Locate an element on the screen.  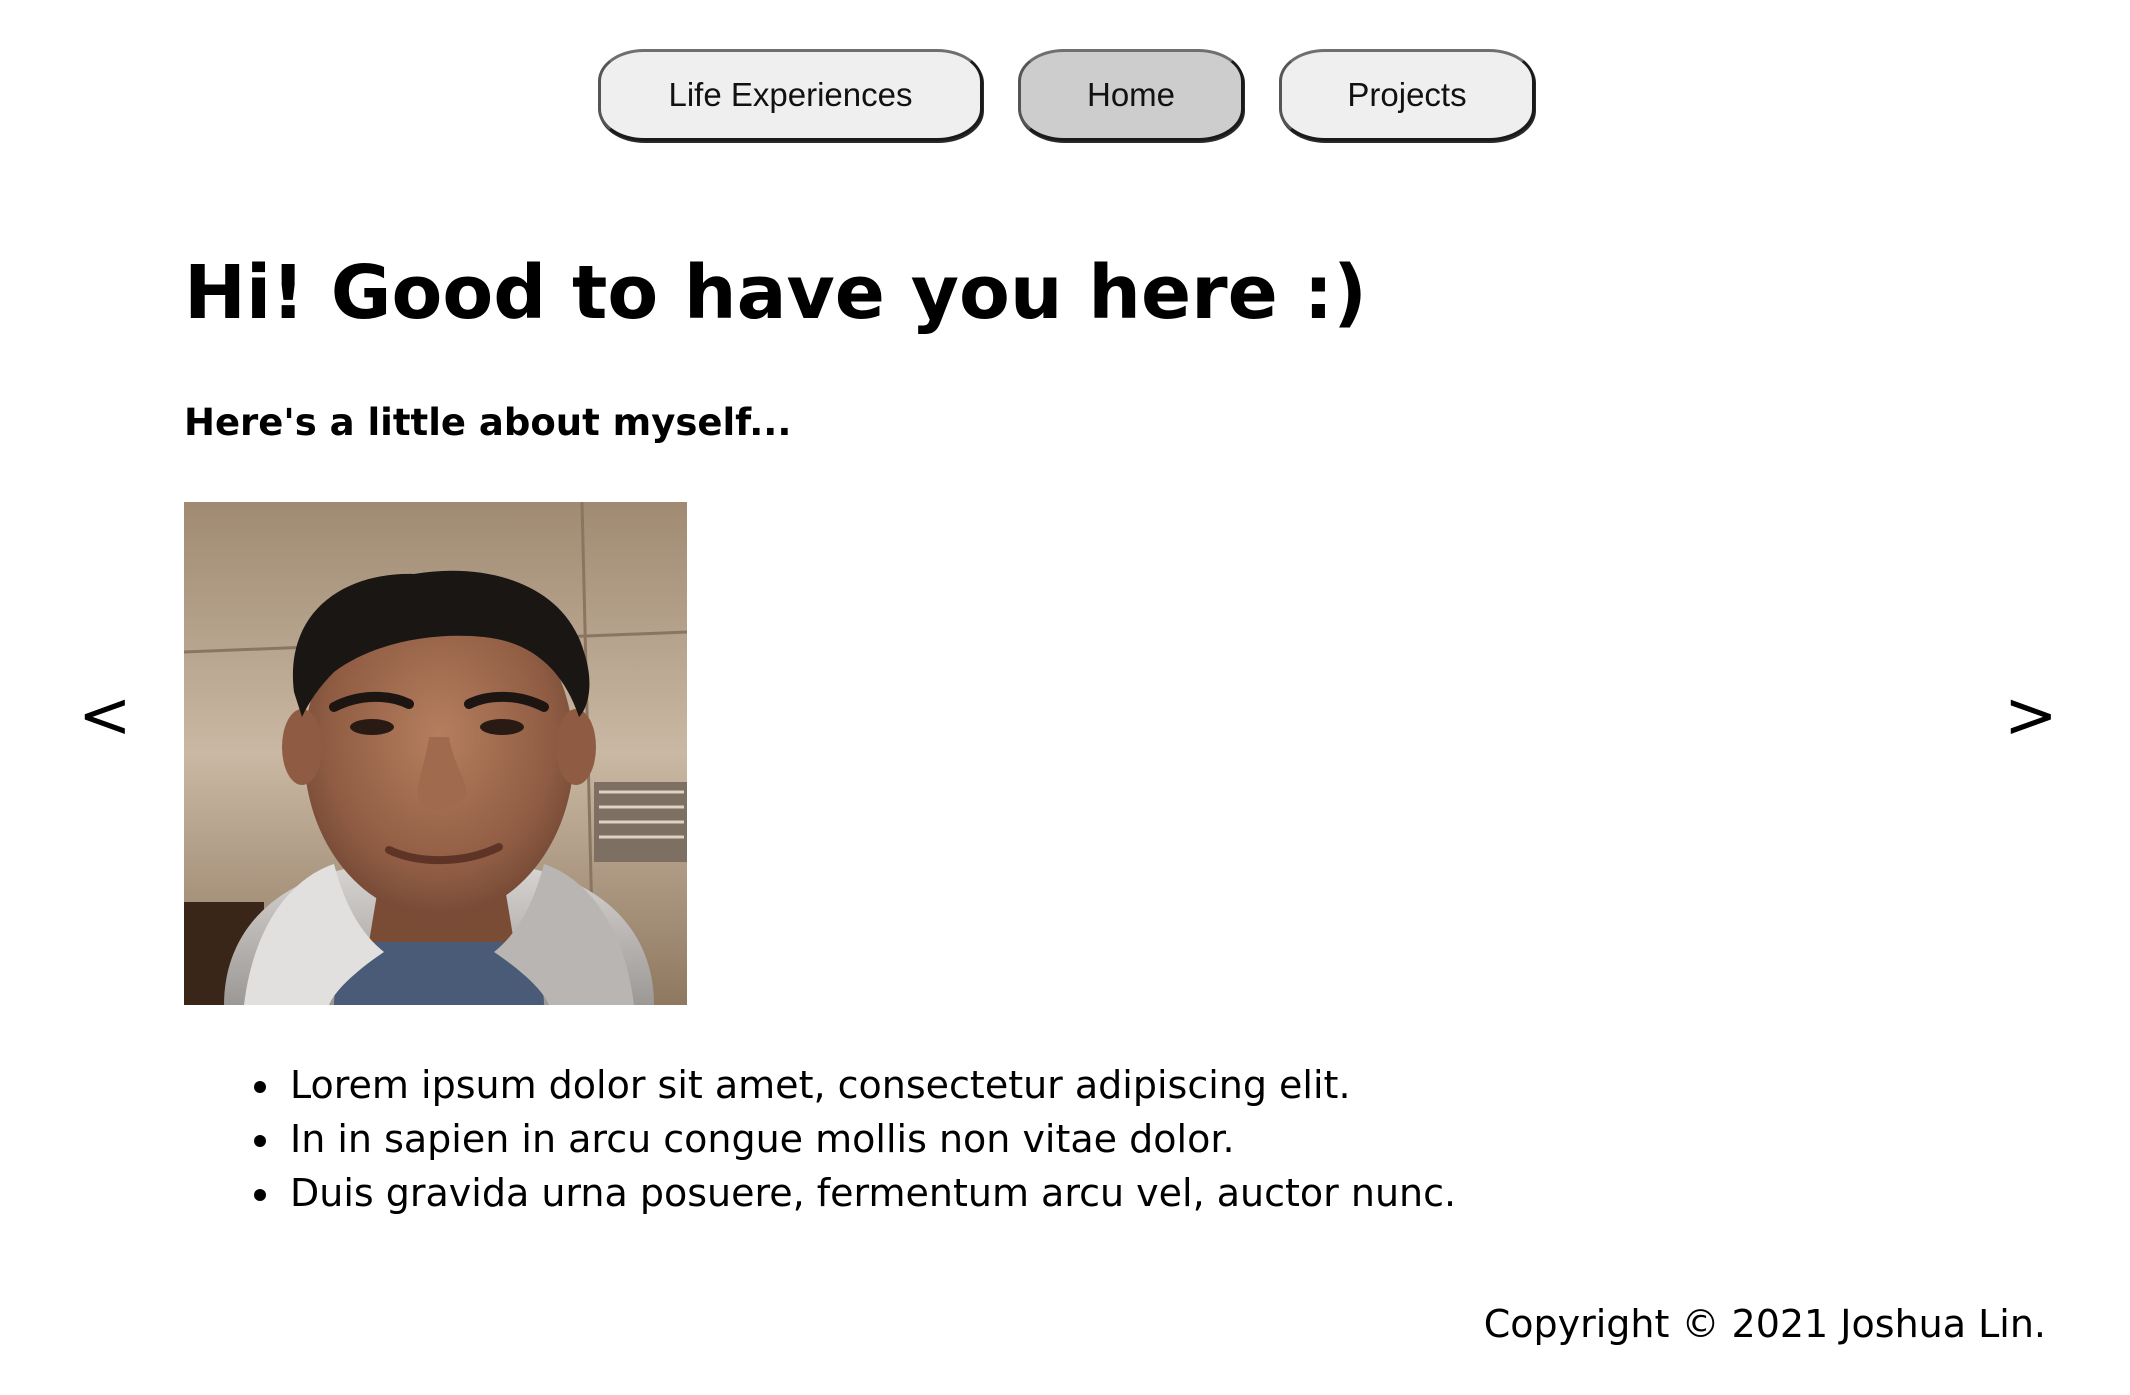
top-nav: Life Experiences Home Projects is located at coordinates (1065, 97).